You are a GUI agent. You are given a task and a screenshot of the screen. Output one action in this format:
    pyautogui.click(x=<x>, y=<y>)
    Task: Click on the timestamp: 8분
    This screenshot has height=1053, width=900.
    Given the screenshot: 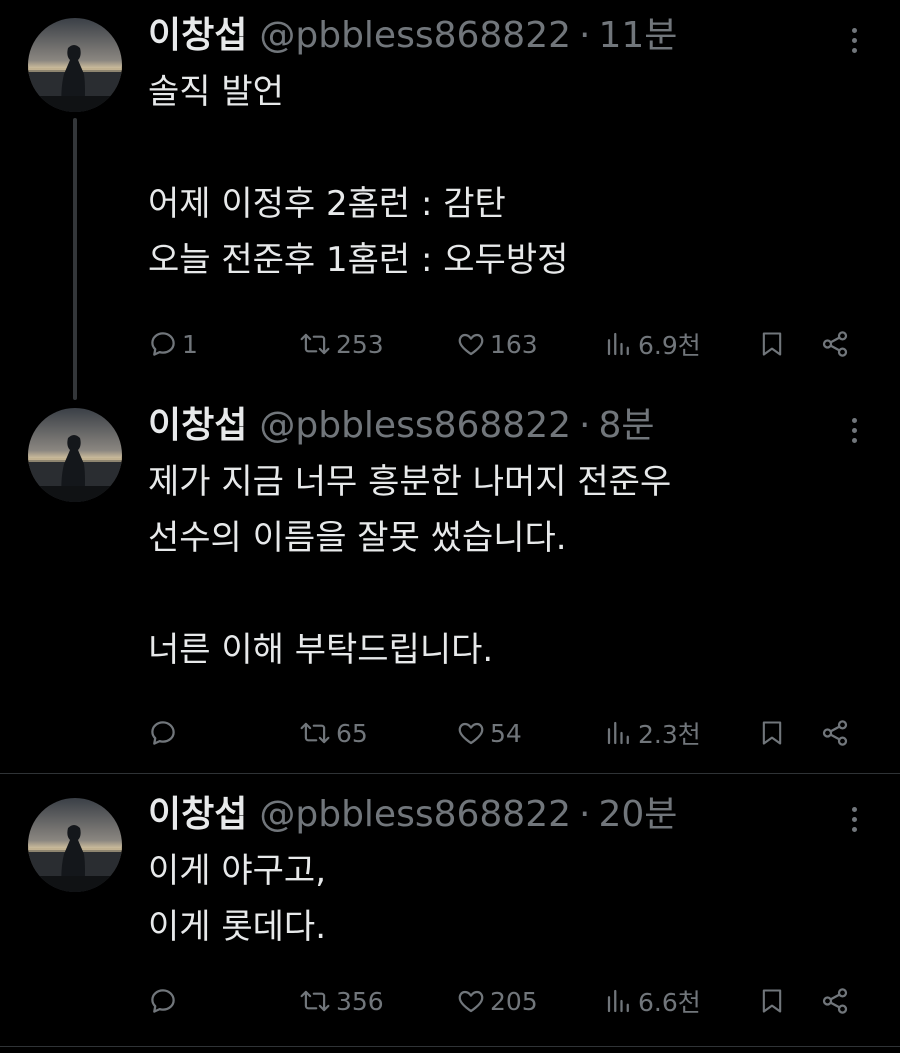 What is the action you would take?
    pyautogui.click(x=626, y=426)
    